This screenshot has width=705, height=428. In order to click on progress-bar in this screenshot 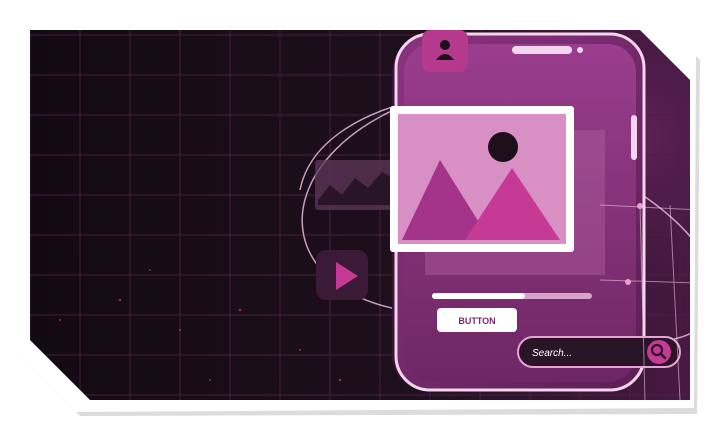, I will do `click(512, 296)`.